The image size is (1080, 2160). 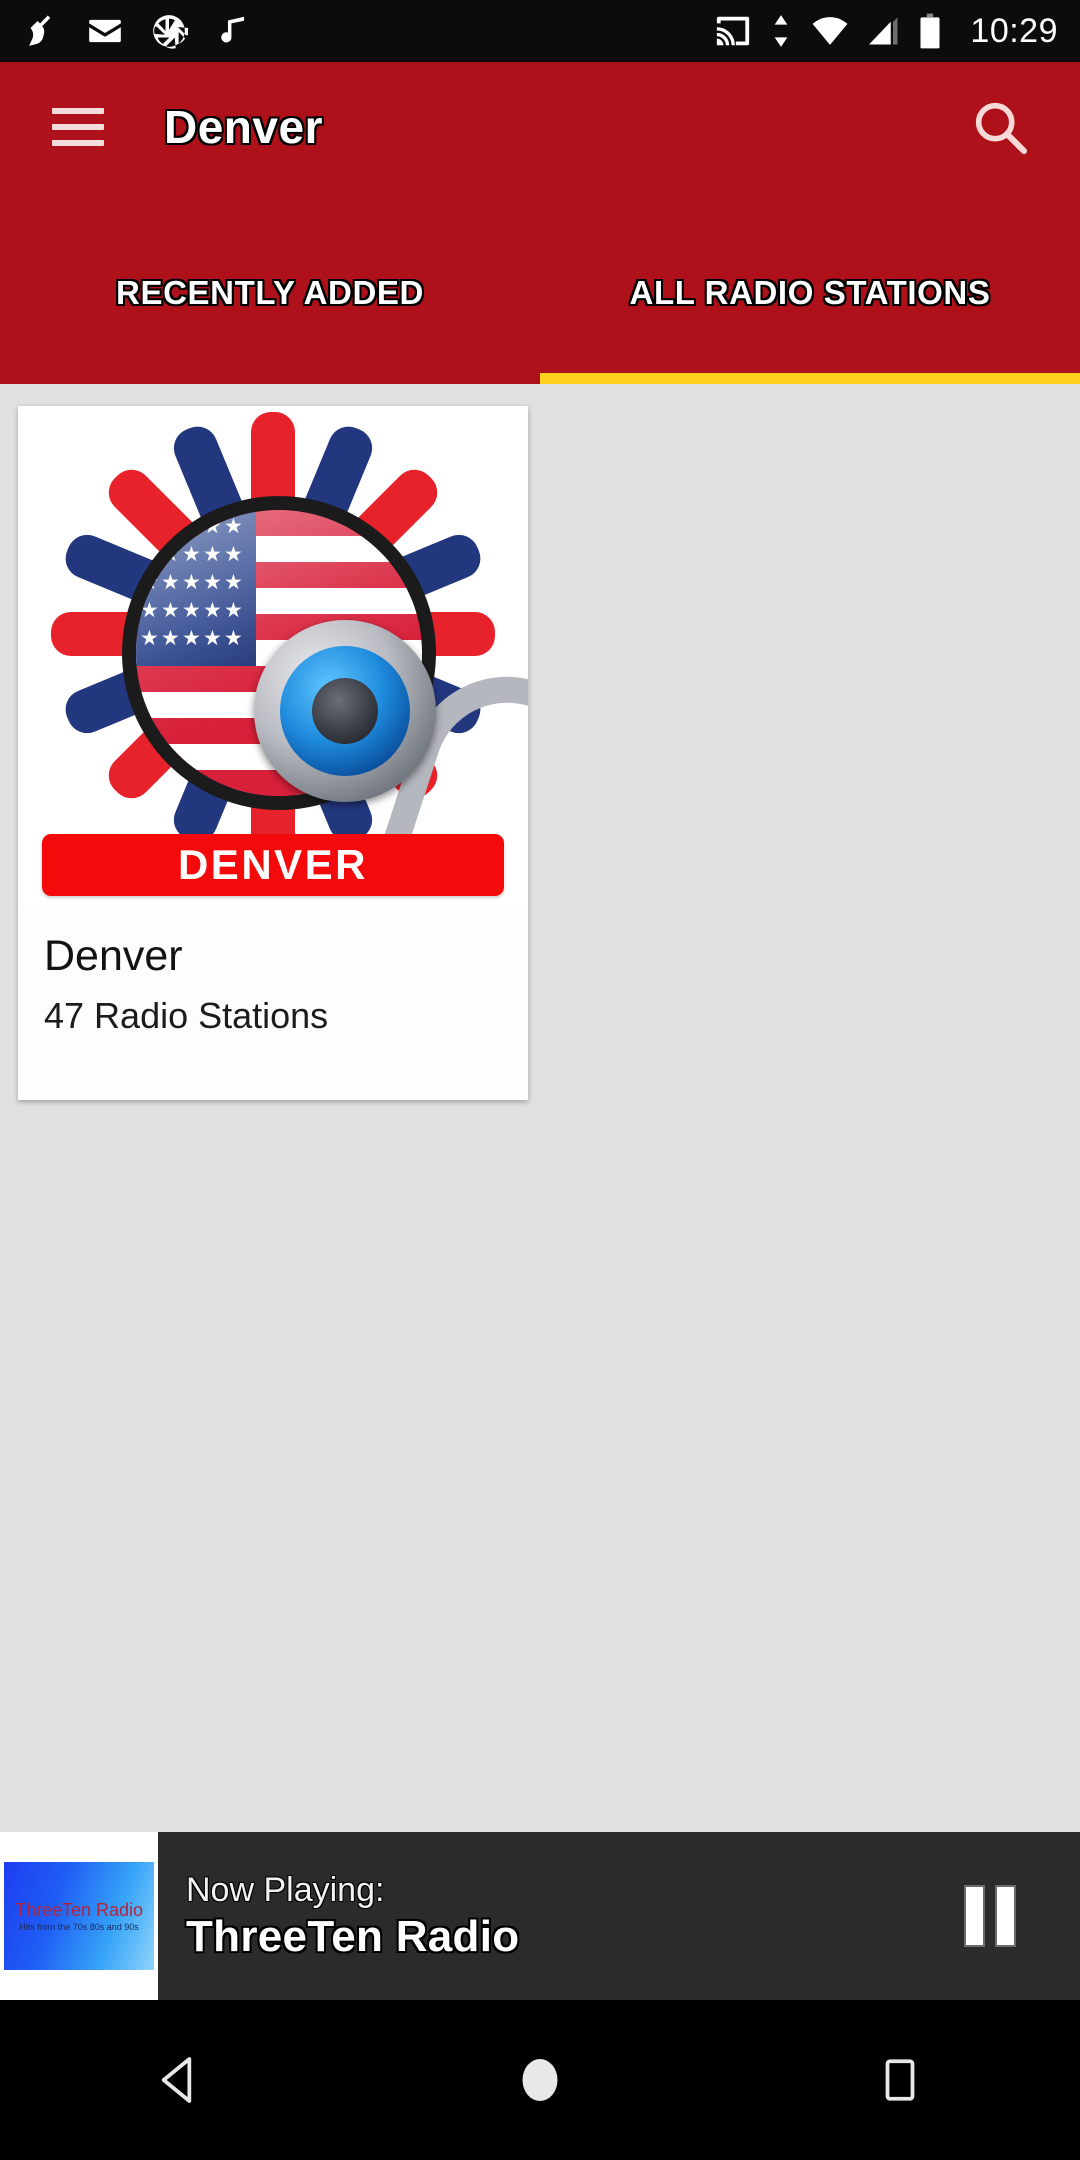 What do you see at coordinates (270, 292) in the screenshot?
I see `tab-recently-added-label: RECENTLY ADDED` at bounding box center [270, 292].